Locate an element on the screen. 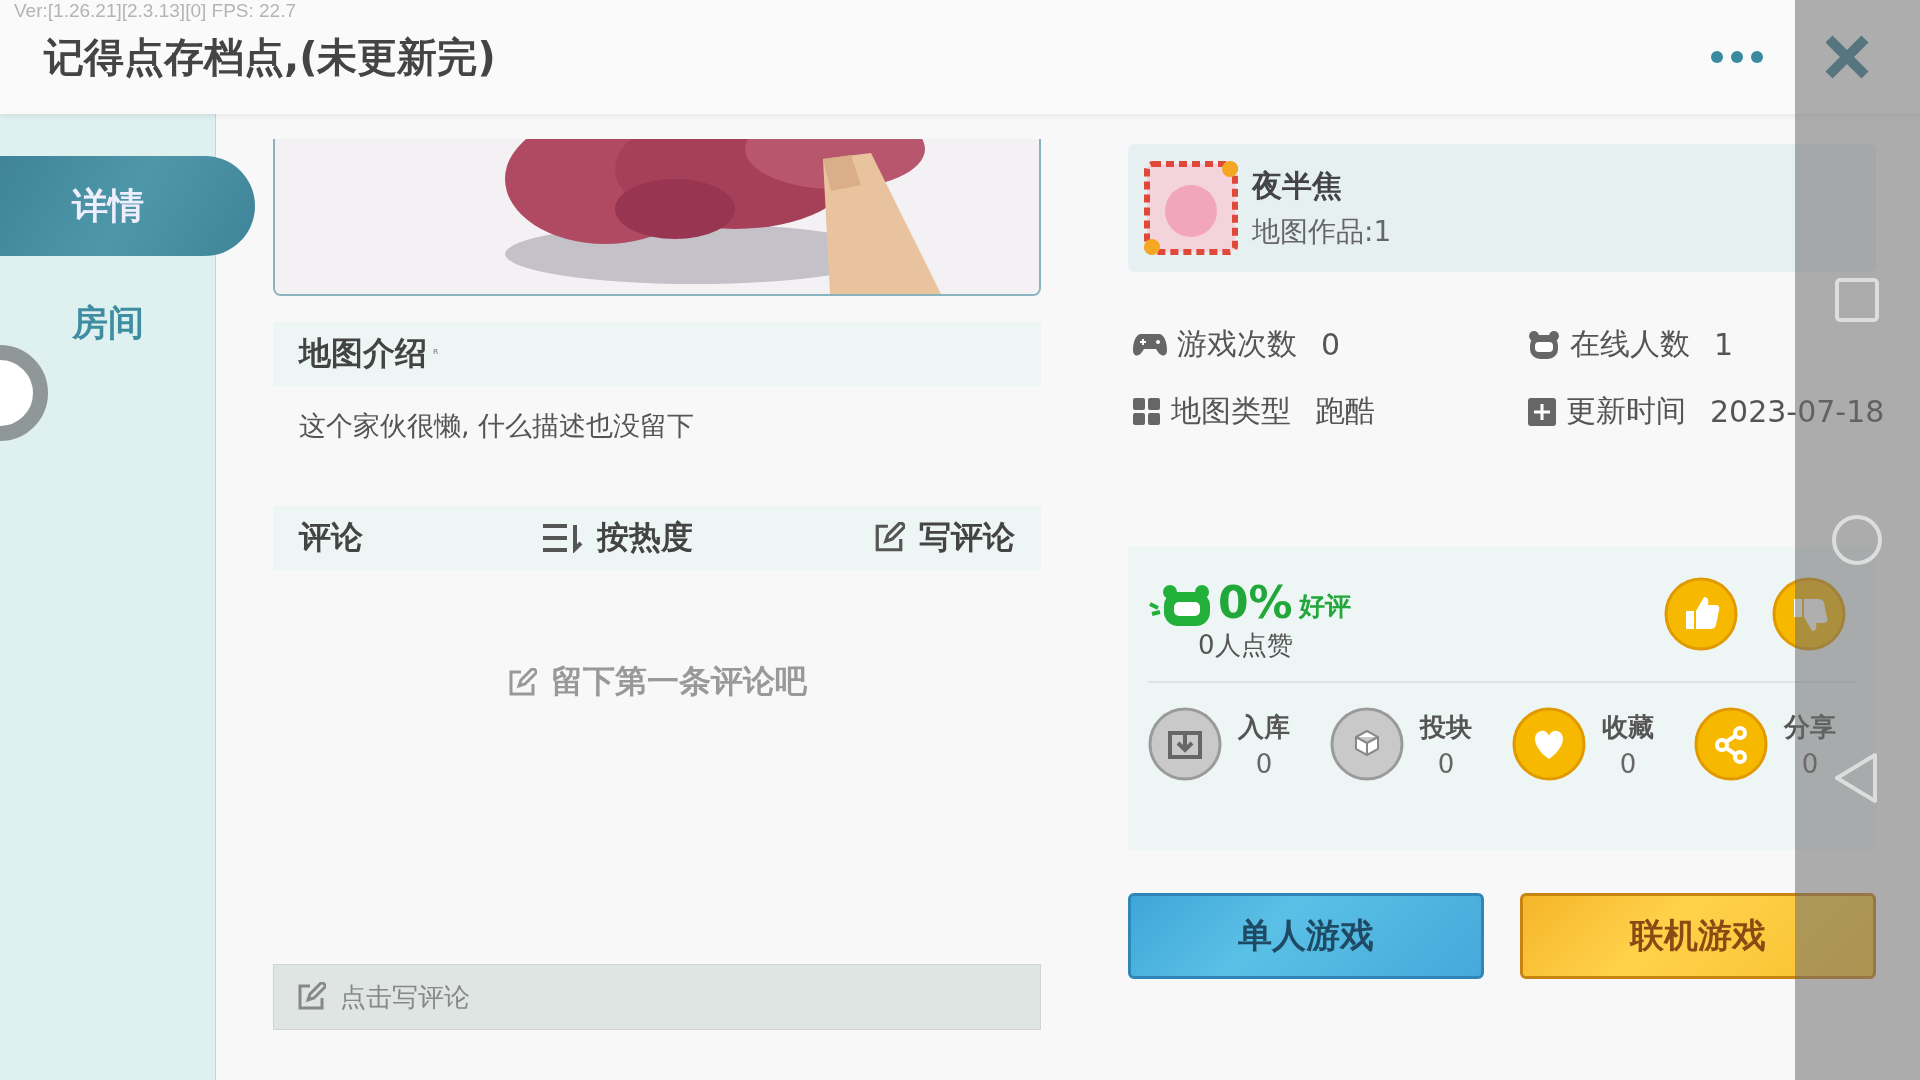 This screenshot has width=1920, height=1080. comment-input-field: 点击写评论 is located at coordinates (657, 997).